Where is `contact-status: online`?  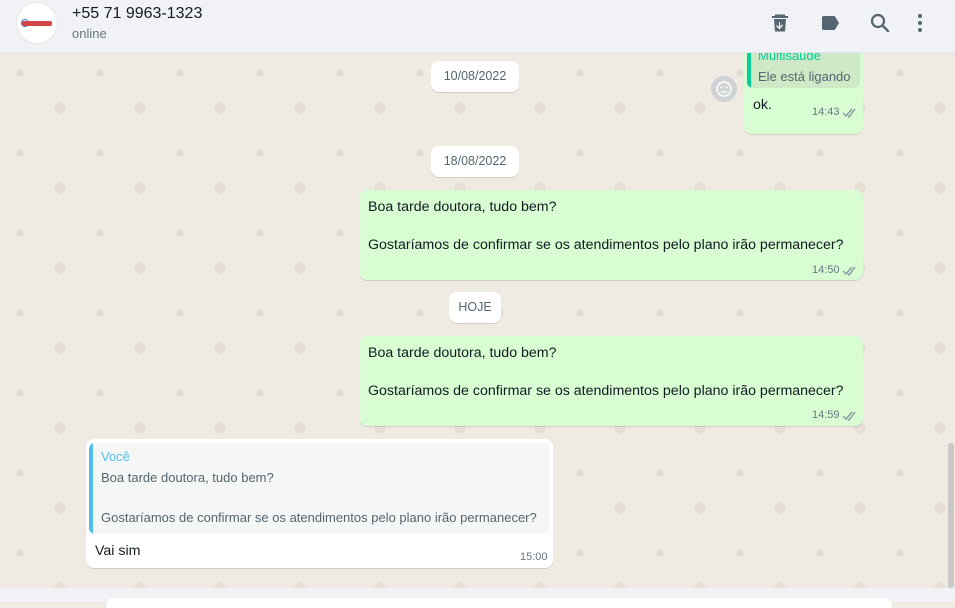 contact-status: online is located at coordinates (89, 33).